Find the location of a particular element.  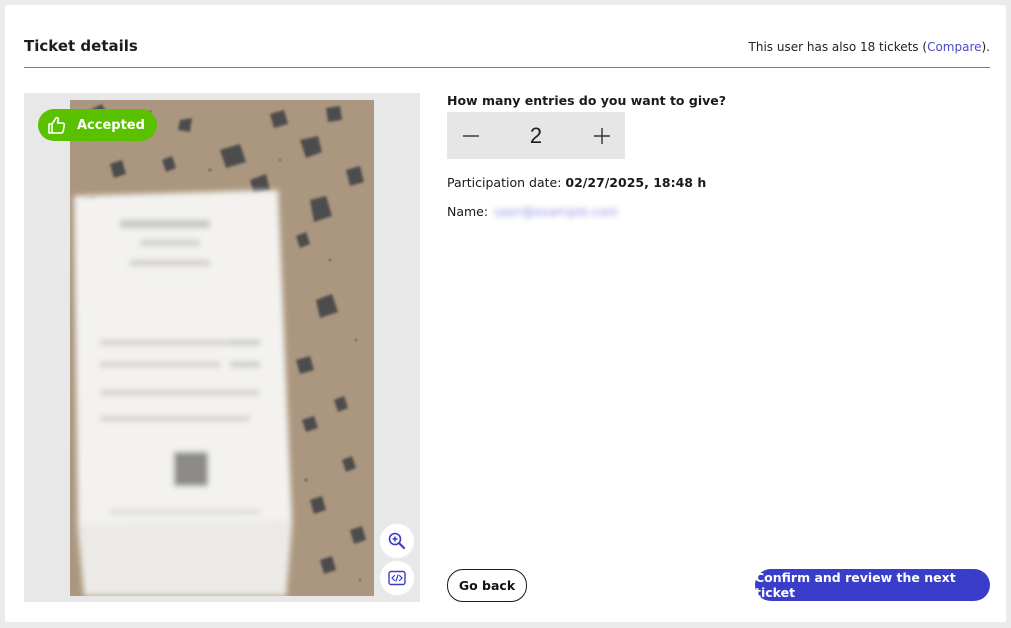

zoom-button is located at coordinates (397, 541).